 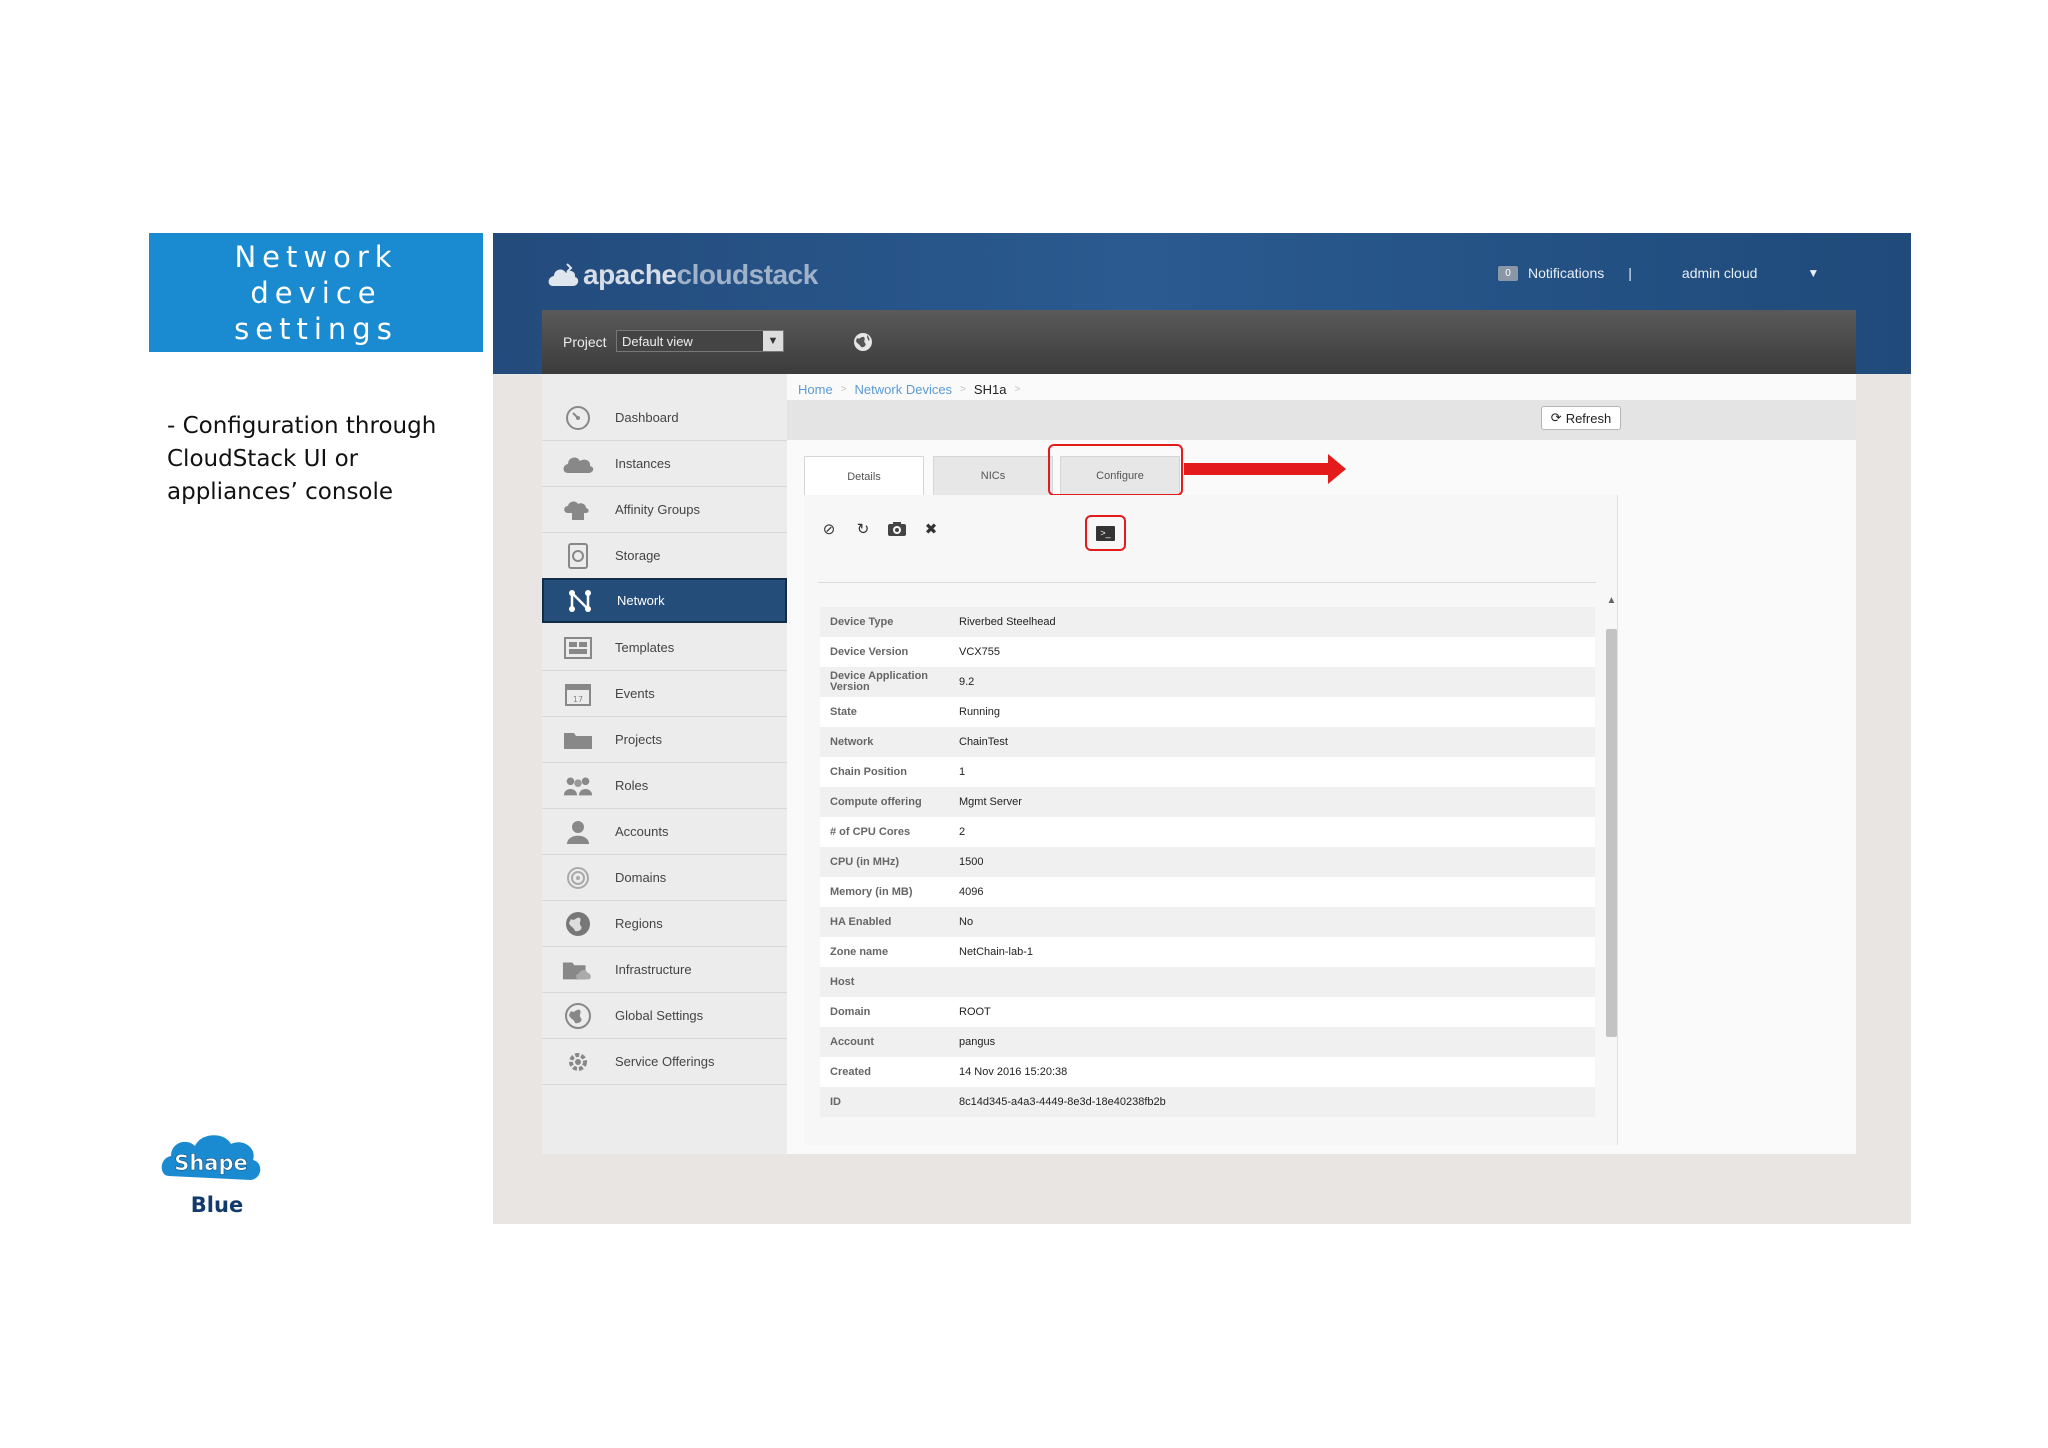 What do you see at coordinates (962, 832) in the screenshot?
I see `detail-value: 2` at bounding box center [962, 832].